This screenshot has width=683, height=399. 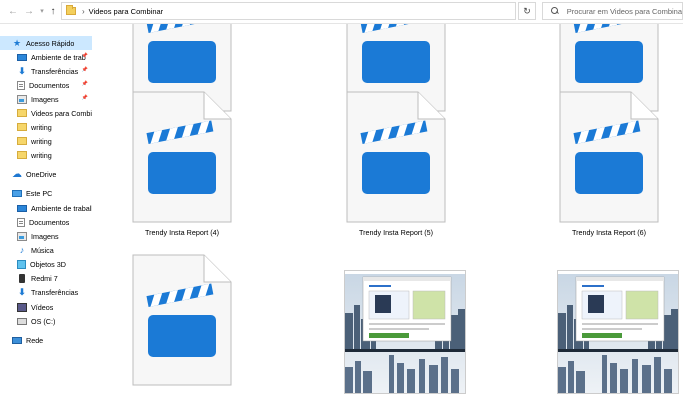 I want to click on sidebar-item: Imagens 📌, so click(x=46, y=99).